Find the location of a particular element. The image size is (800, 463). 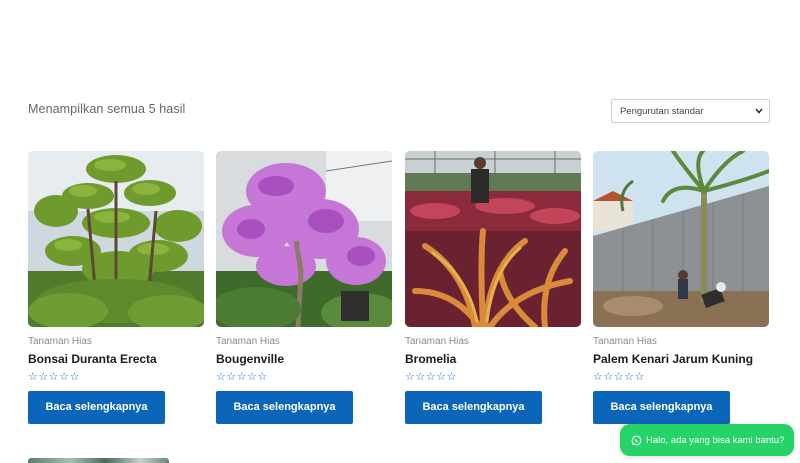

ordering-selected-value: Pengurutan standar is located at coordinates (662, 111).